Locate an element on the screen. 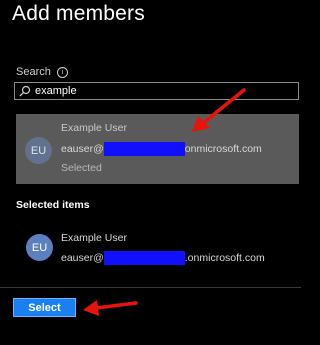 The height and width of the screenshot is (345, 320). page-title: Add members is located at coordinates (78, 13).